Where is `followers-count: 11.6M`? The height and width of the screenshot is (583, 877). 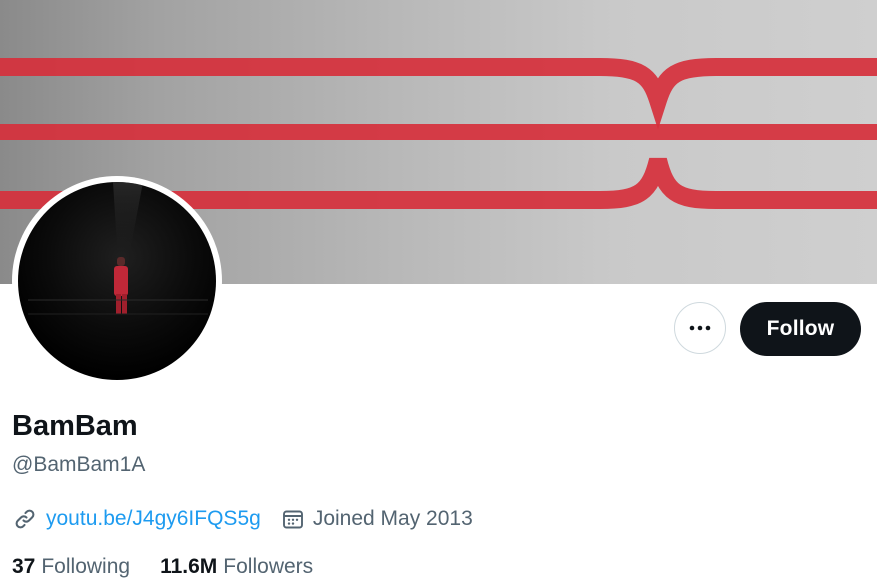
followers-count: 11.6M is located at coordinates (189, 566).